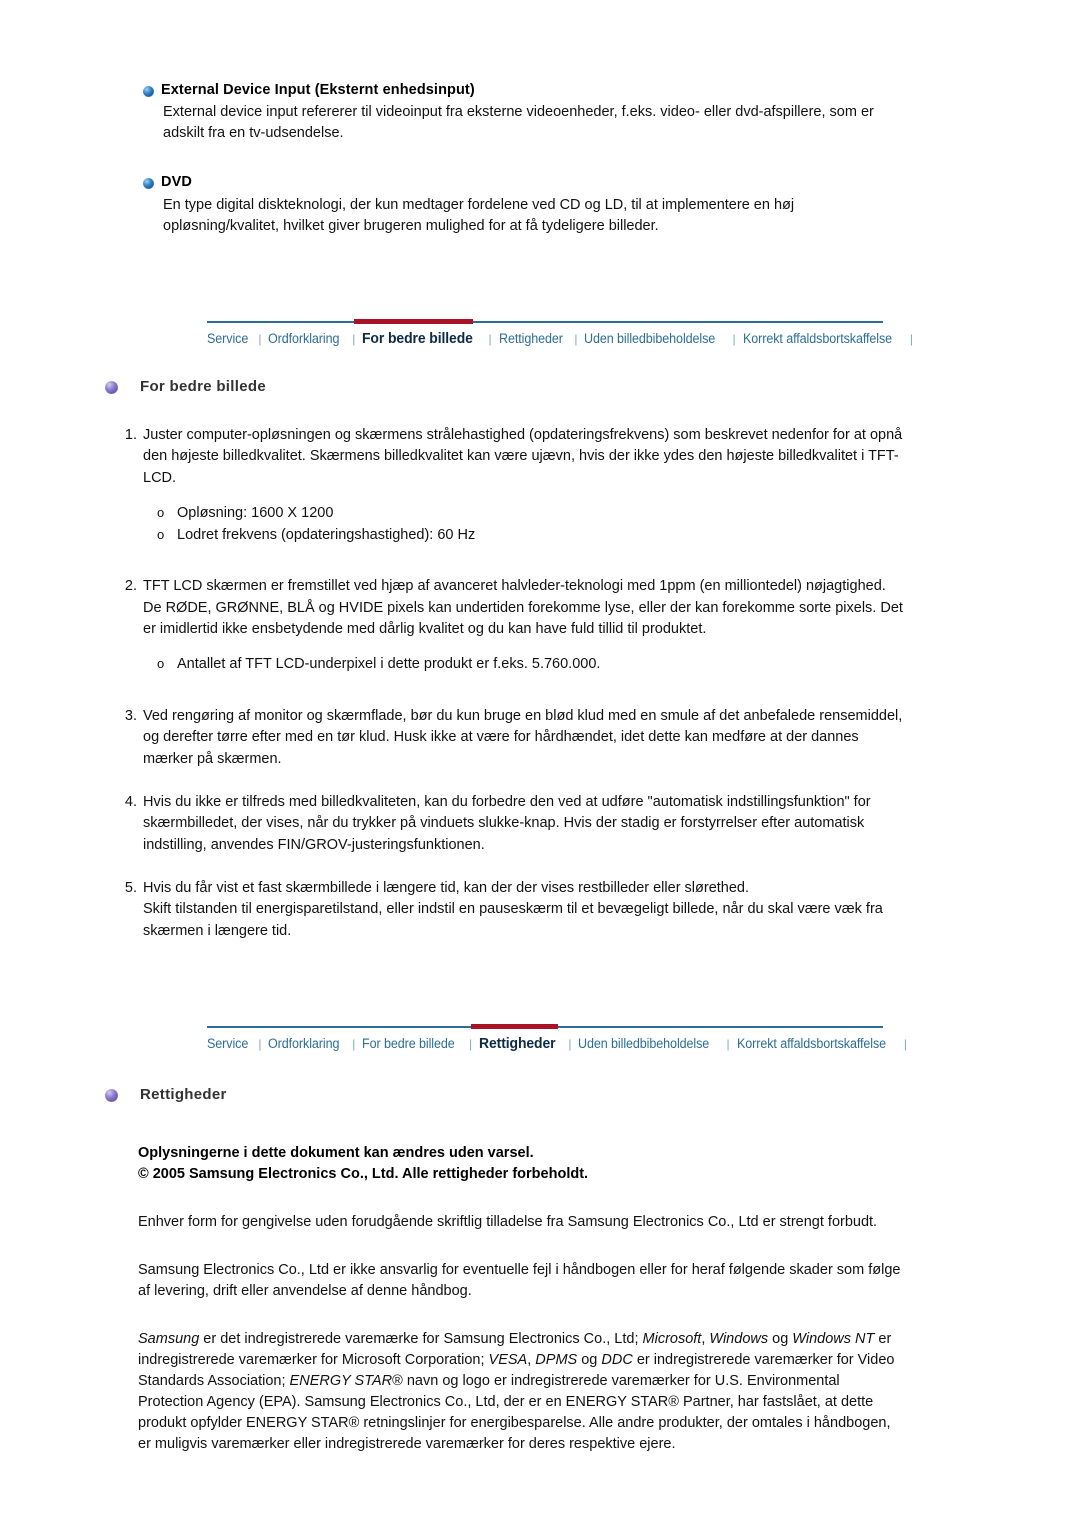 Image resolution: width=1080 pixels, height=1528 pixels. Describe the element at coordinates (556, 1360) in the screenshot. I see `trademark-name: DPMS` at that location.